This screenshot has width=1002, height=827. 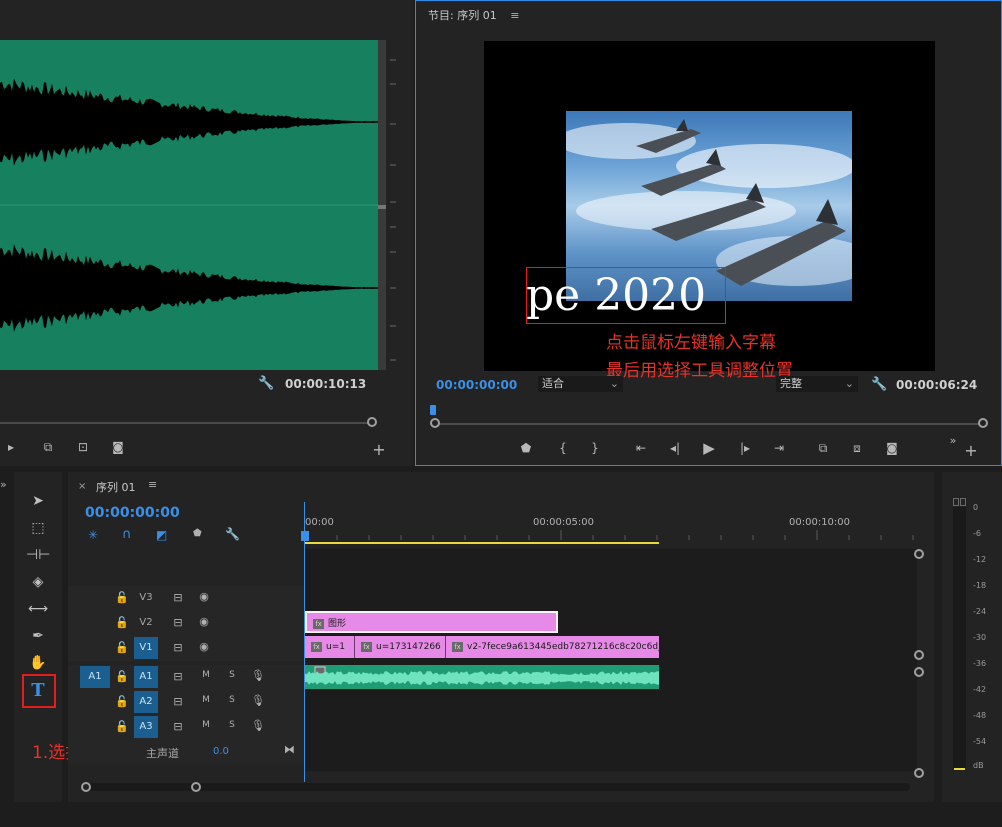 I want to click on title-text-layer: pe 2020, so click(x=626, y=295).